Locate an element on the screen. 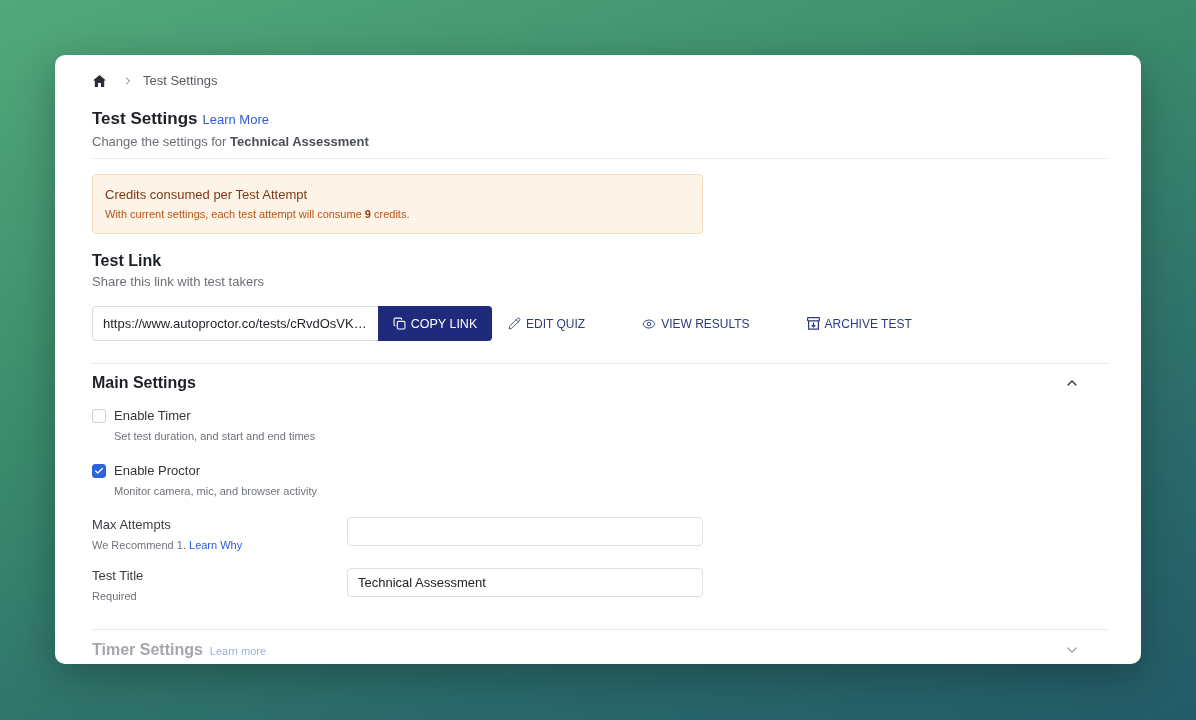 The height and width of the screenshot is (720, 1196). checkbox is located at coordinates (99, 471).